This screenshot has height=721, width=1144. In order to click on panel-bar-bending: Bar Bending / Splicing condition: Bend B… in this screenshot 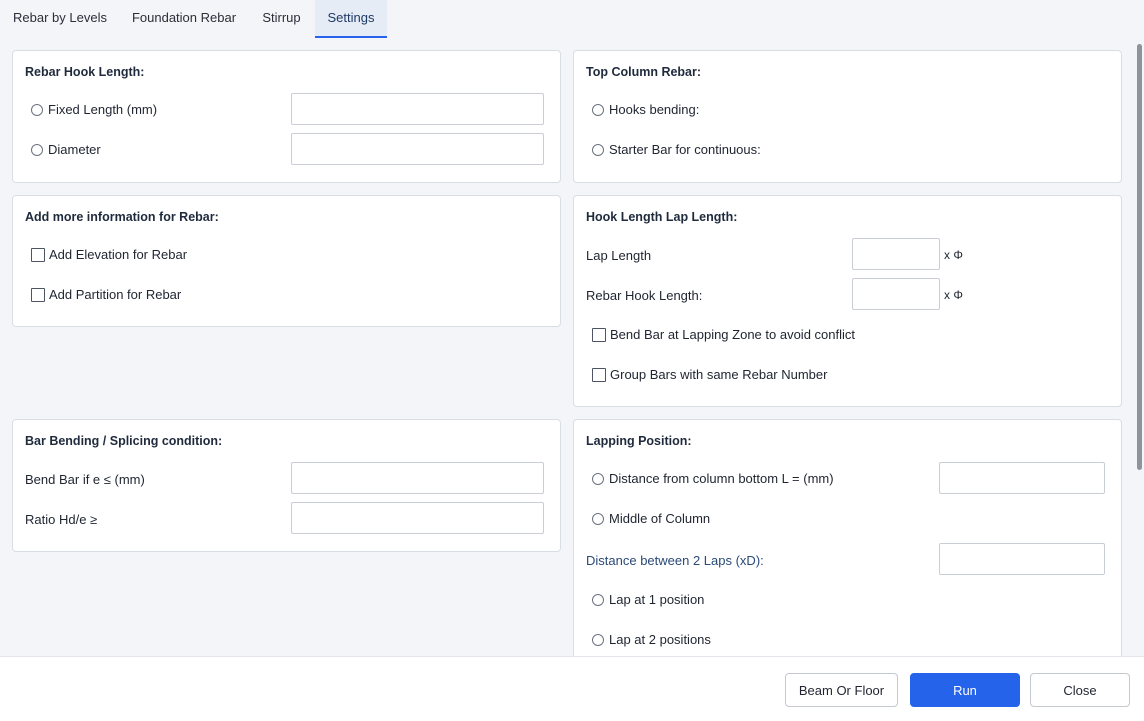, I will do `click(286, 485)`.